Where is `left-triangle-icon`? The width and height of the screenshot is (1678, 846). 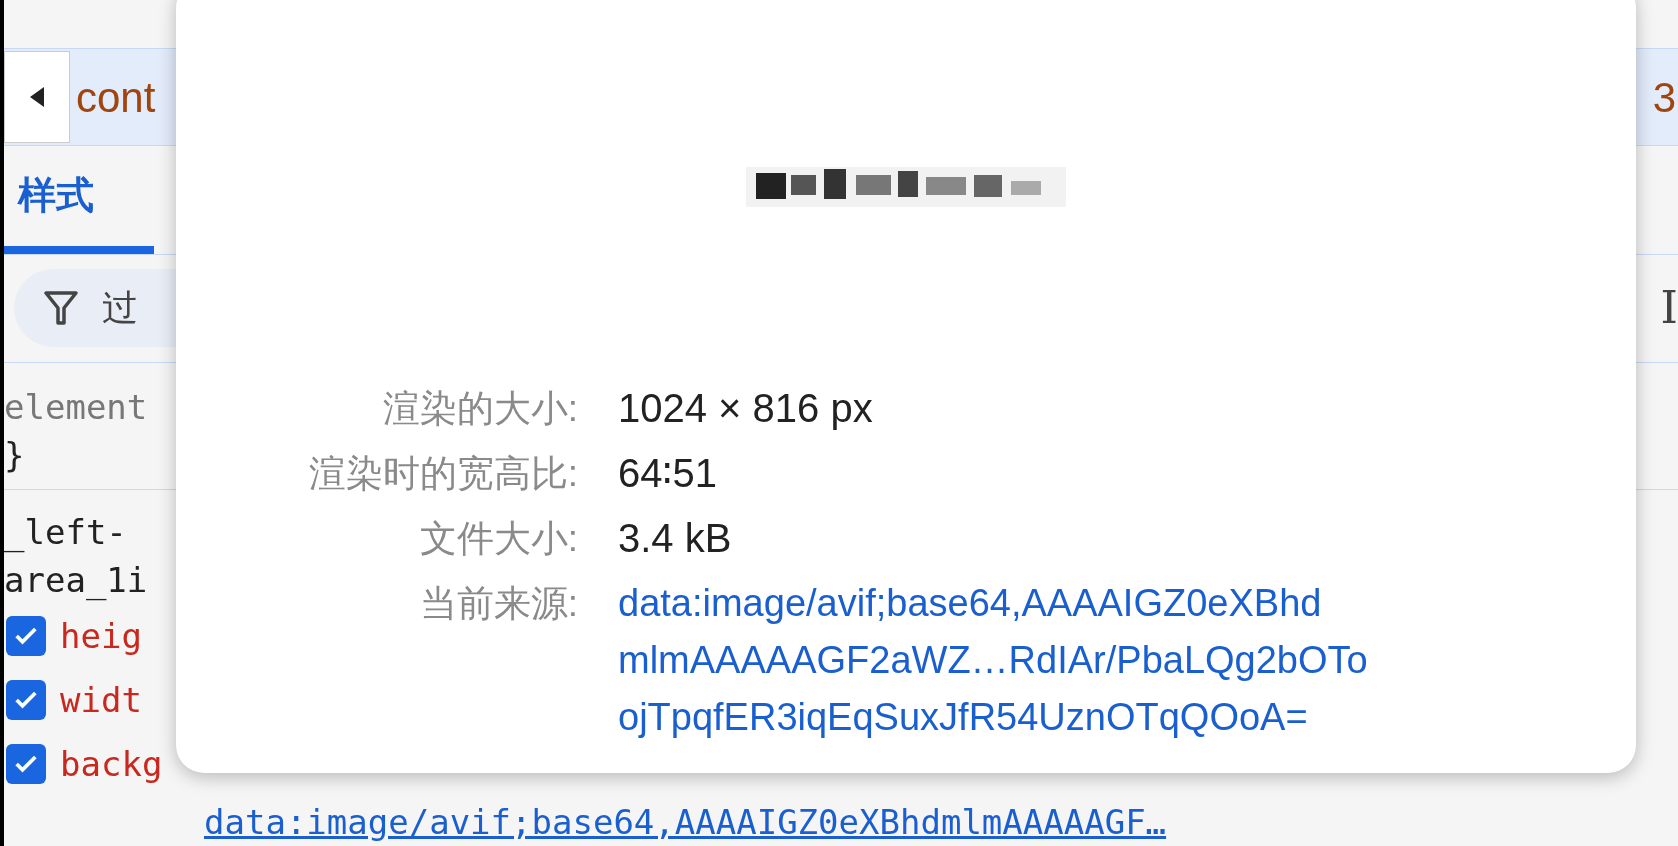 left-triangle-icon is located at coordinates (37, 97).